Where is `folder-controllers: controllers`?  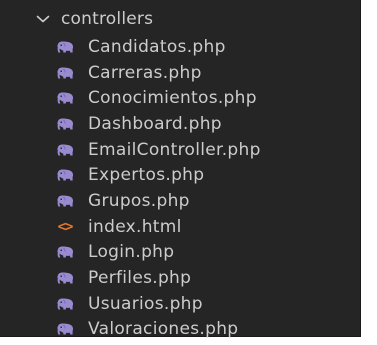
folder-controllers: controllers is located at coordinates (180, 19).